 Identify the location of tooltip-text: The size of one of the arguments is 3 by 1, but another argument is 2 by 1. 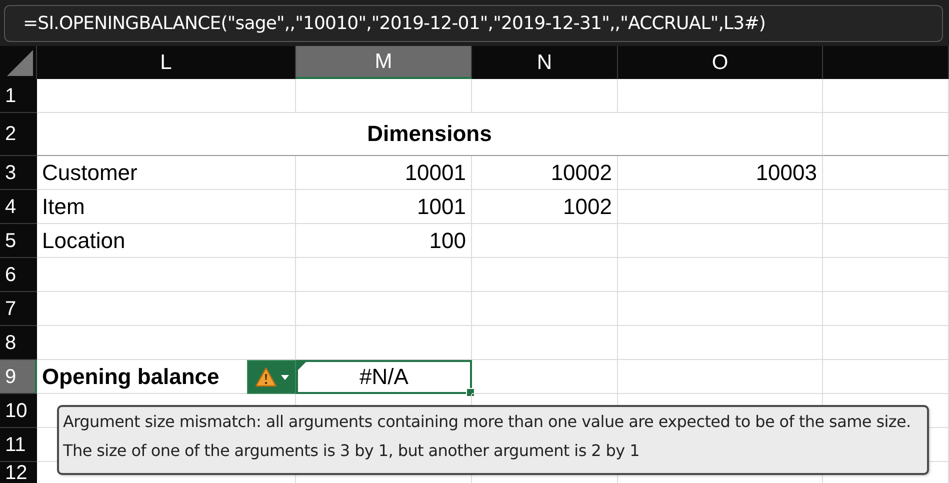
(351, 451).